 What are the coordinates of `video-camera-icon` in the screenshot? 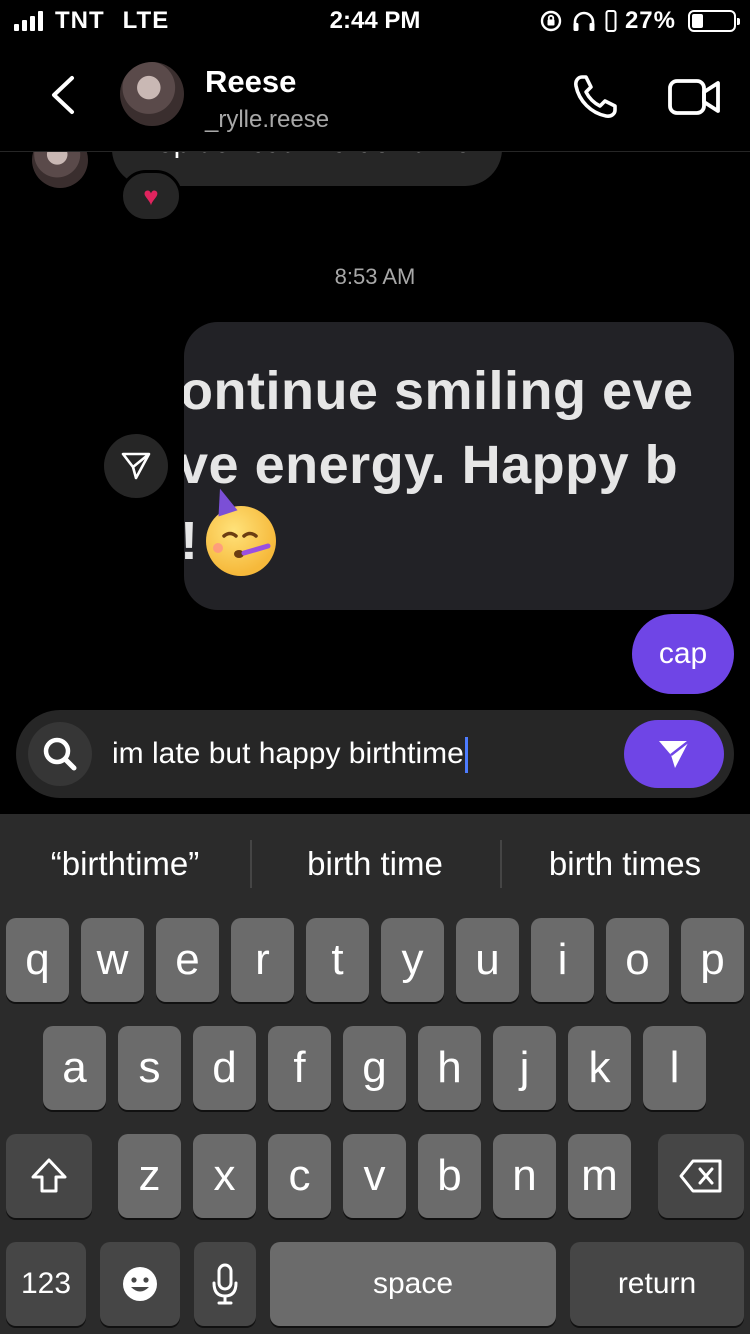 It's located at (694, 97).